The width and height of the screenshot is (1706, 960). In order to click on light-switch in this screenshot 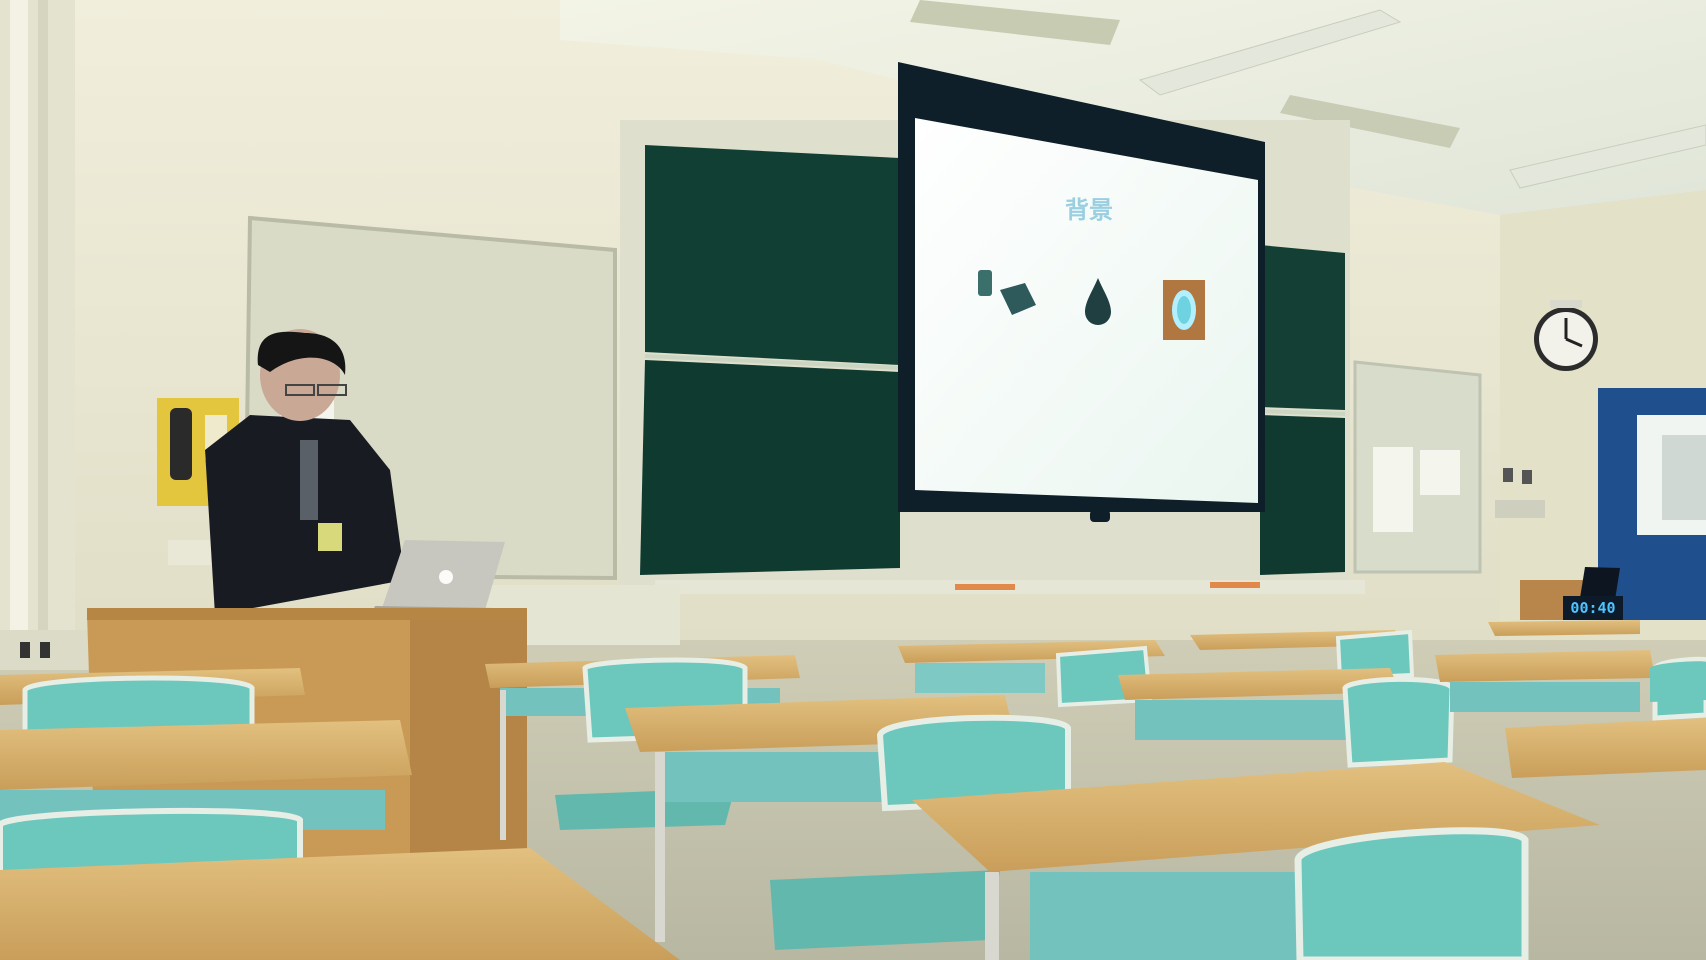, I will do `click(1508, 475)`.